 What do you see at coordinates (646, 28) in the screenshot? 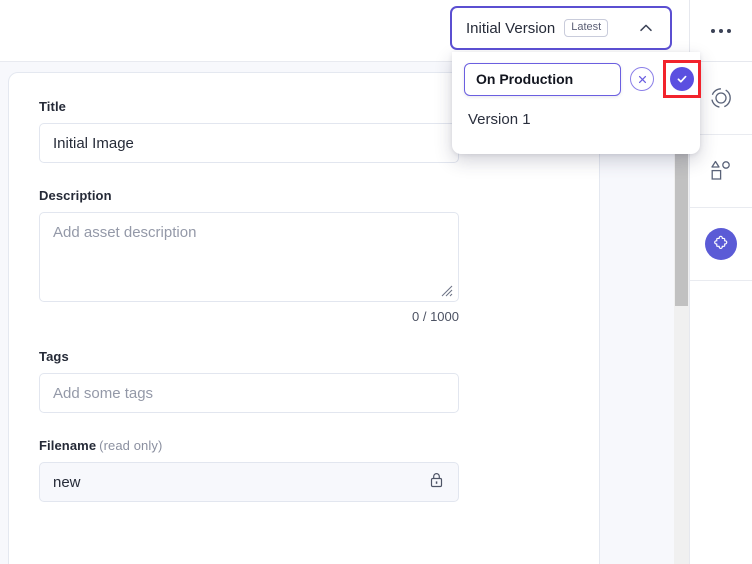
I see `chevron-up-icon` at bounding box center [646, 28].